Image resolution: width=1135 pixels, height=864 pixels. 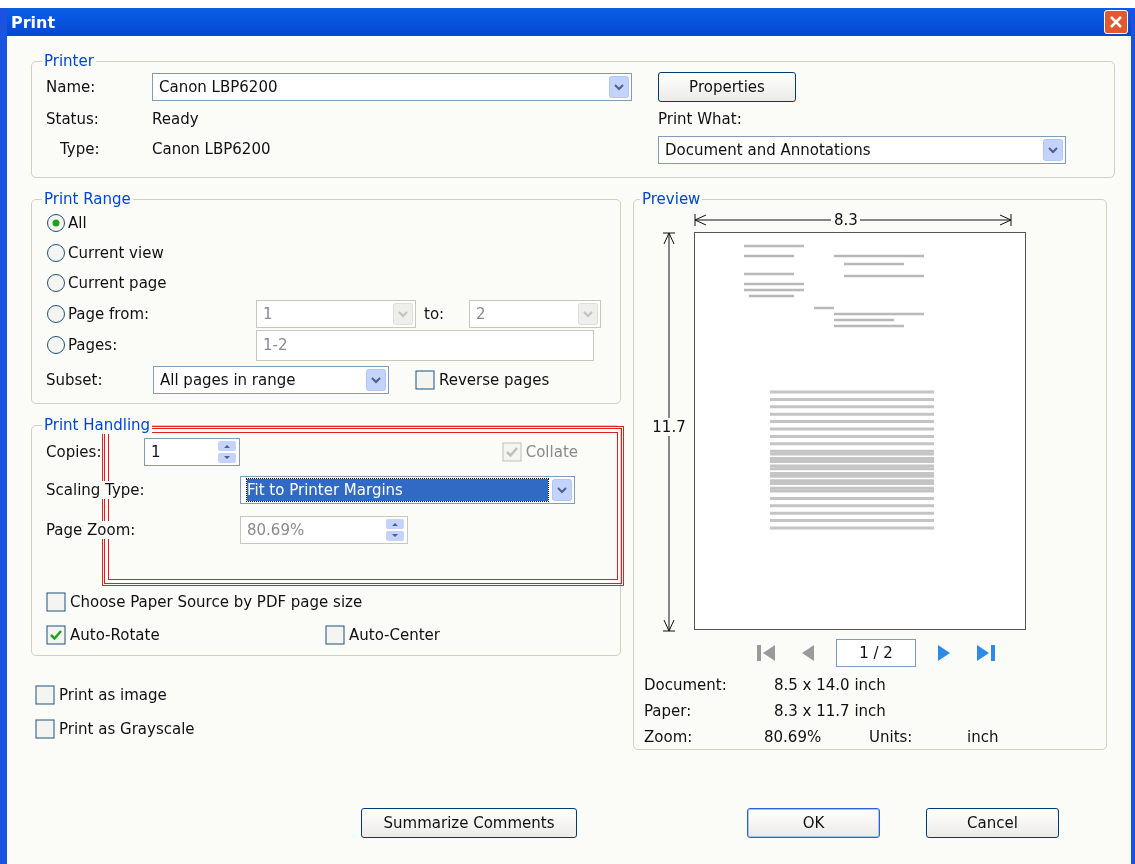 What do you see at coordinates (74, 452) in the screenshot?
I see `field-label: Copies:` at bounding box center [74, 452].